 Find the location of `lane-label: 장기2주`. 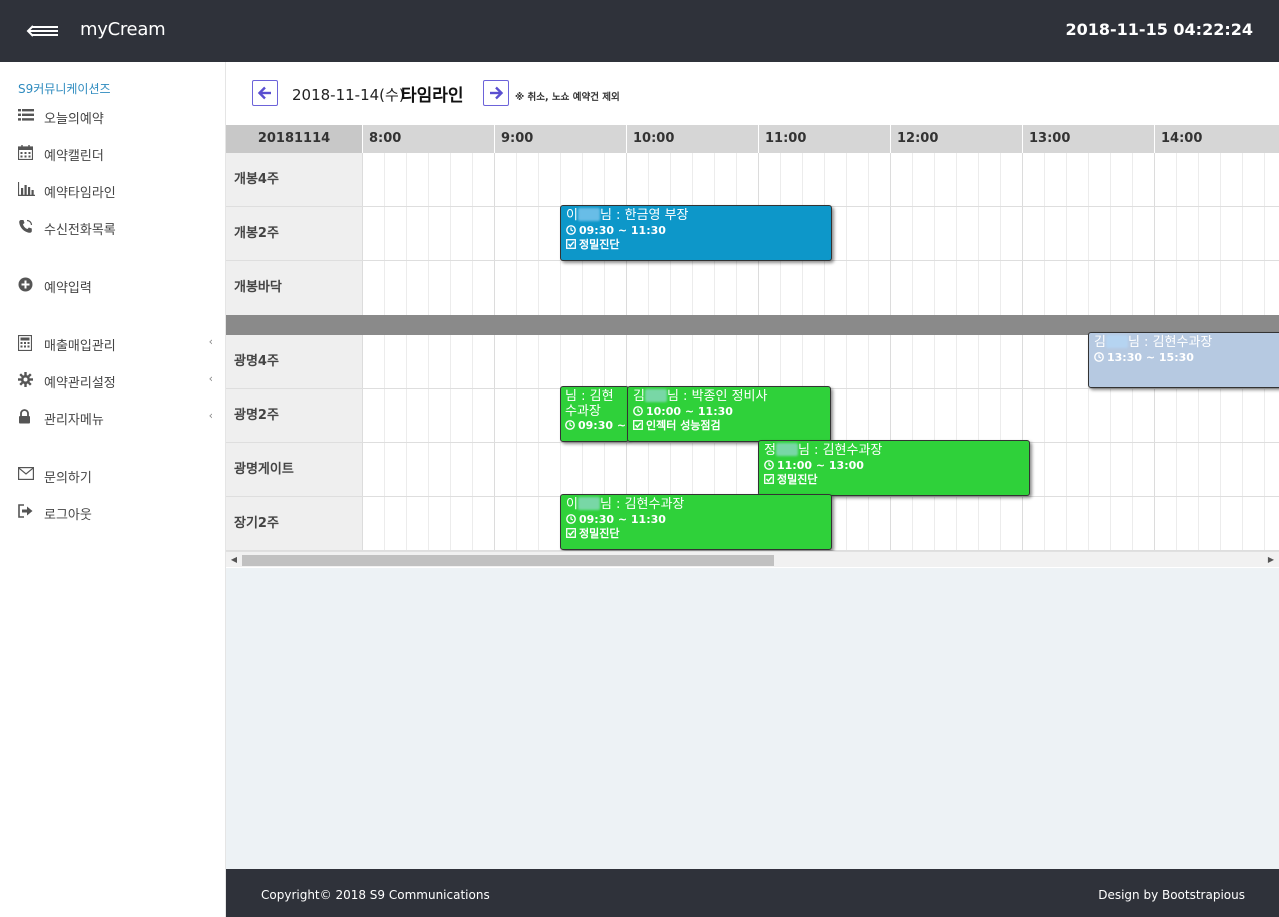

lane-label: 장기2주 is located at coordinates (294, 524).